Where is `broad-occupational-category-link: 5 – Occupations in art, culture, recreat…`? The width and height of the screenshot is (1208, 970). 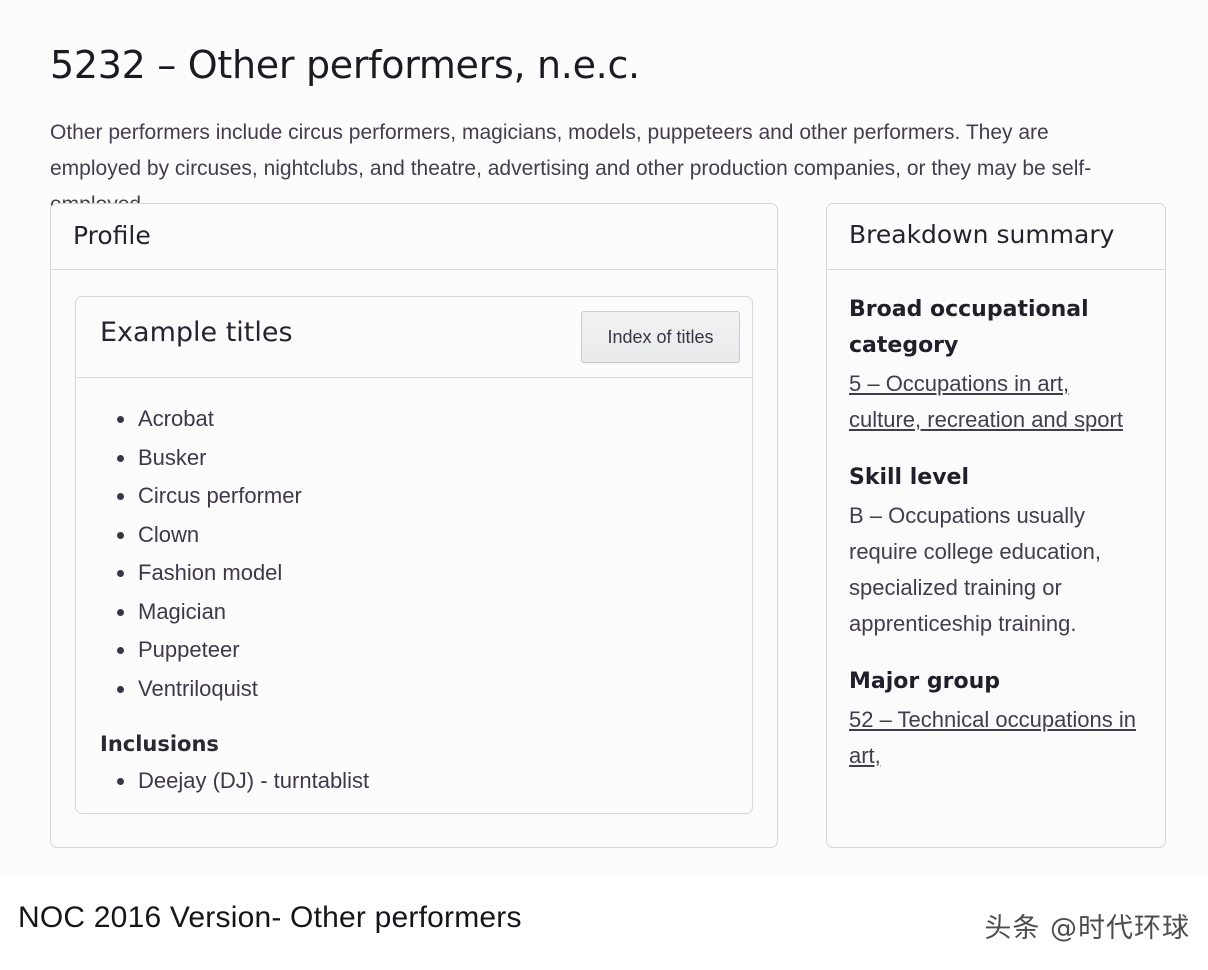 broad-occupational-category-link: 5 – Occupations in art, culture, recreat… is located at coordinates (986, 401).